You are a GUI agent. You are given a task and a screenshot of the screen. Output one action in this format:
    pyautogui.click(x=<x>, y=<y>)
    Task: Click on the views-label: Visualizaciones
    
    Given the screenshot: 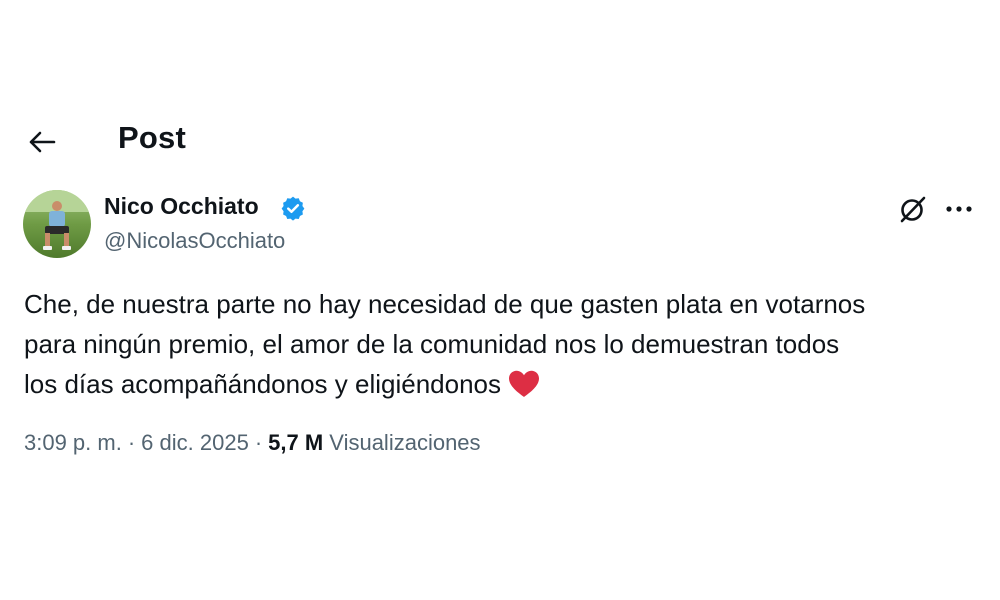 What is the action you would take?
    pyautogui.click(x=405, y=442)
    